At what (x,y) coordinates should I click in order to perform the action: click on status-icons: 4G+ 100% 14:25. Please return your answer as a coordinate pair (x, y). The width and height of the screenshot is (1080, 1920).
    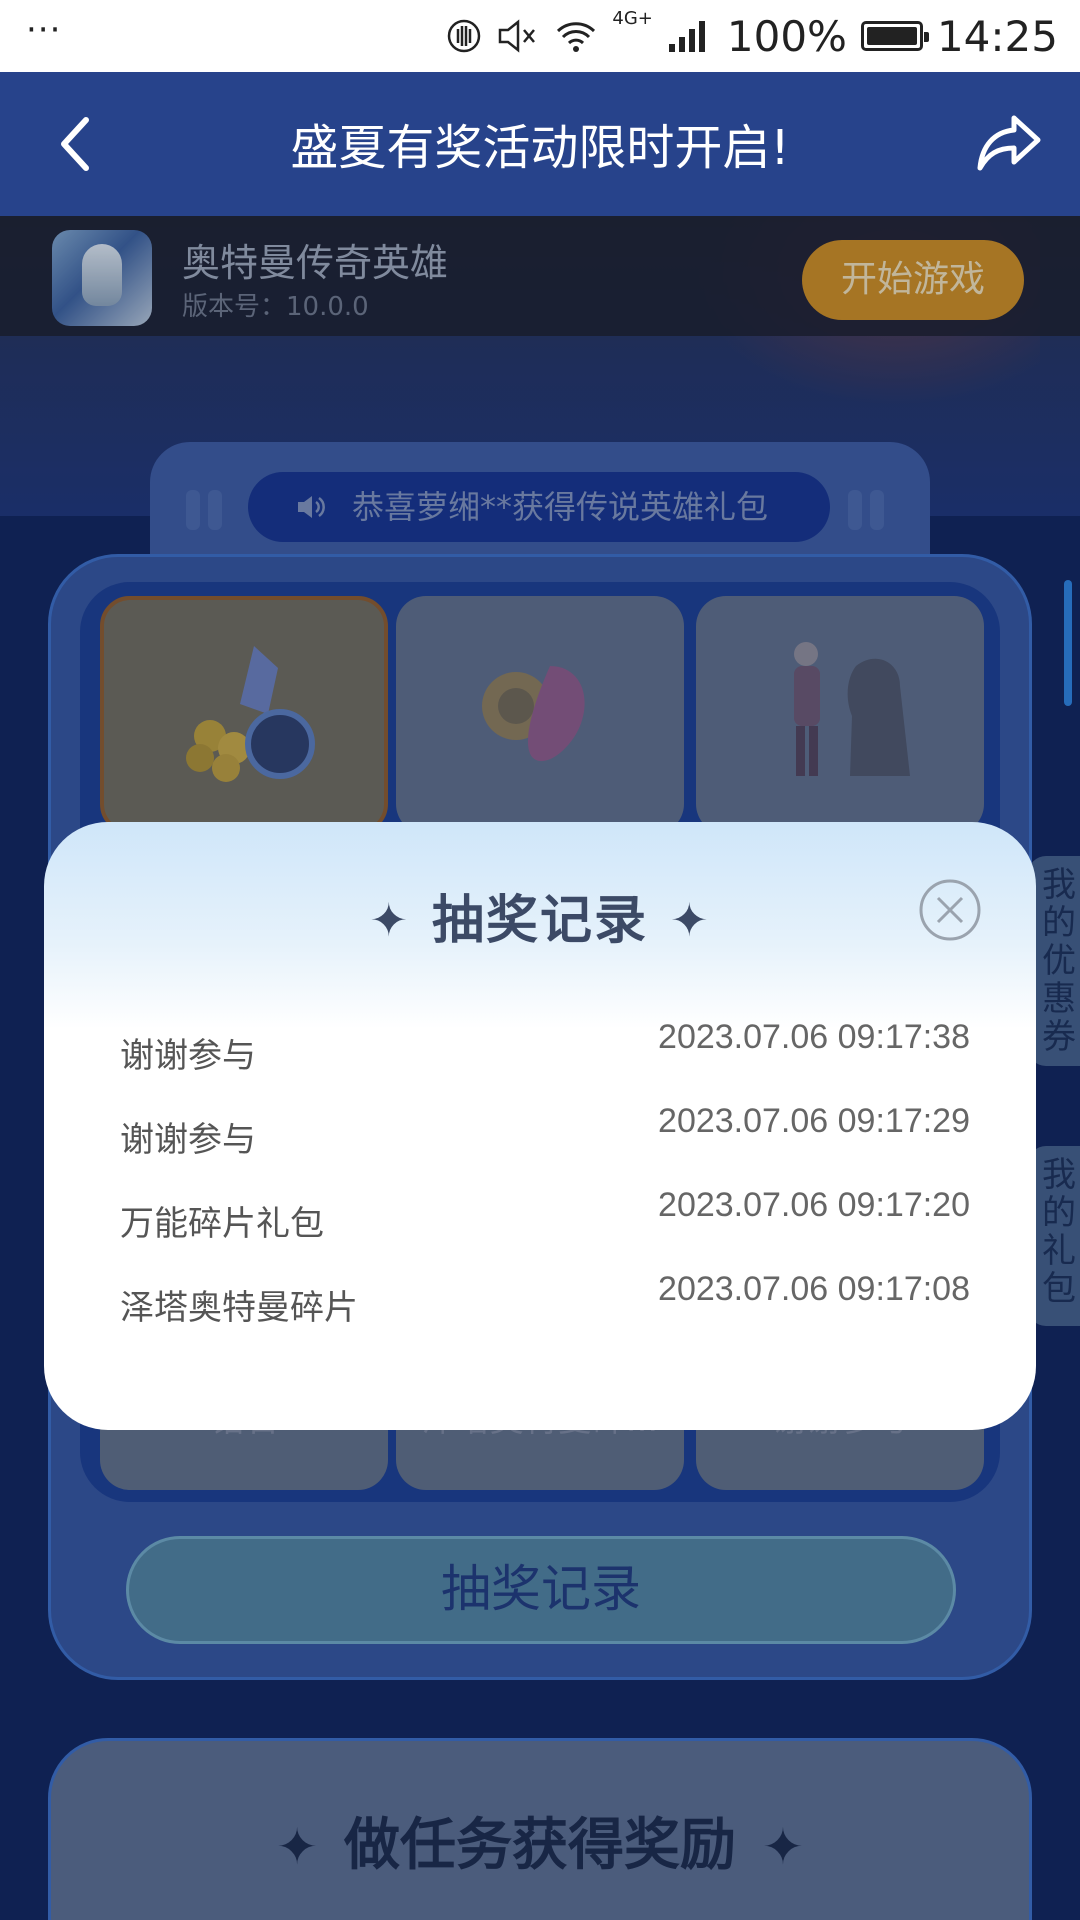
    Looking at the image, I should click on (752, 36).